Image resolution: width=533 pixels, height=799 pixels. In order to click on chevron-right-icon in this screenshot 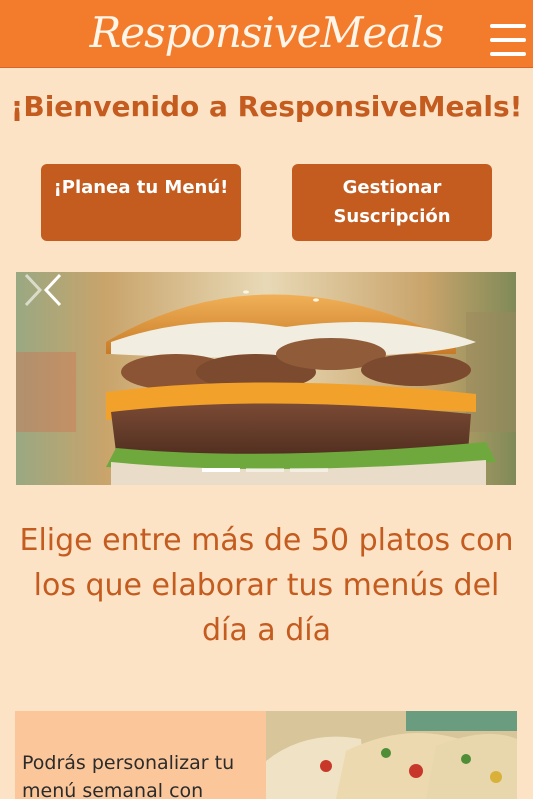, I will do `click(31, 290)`.